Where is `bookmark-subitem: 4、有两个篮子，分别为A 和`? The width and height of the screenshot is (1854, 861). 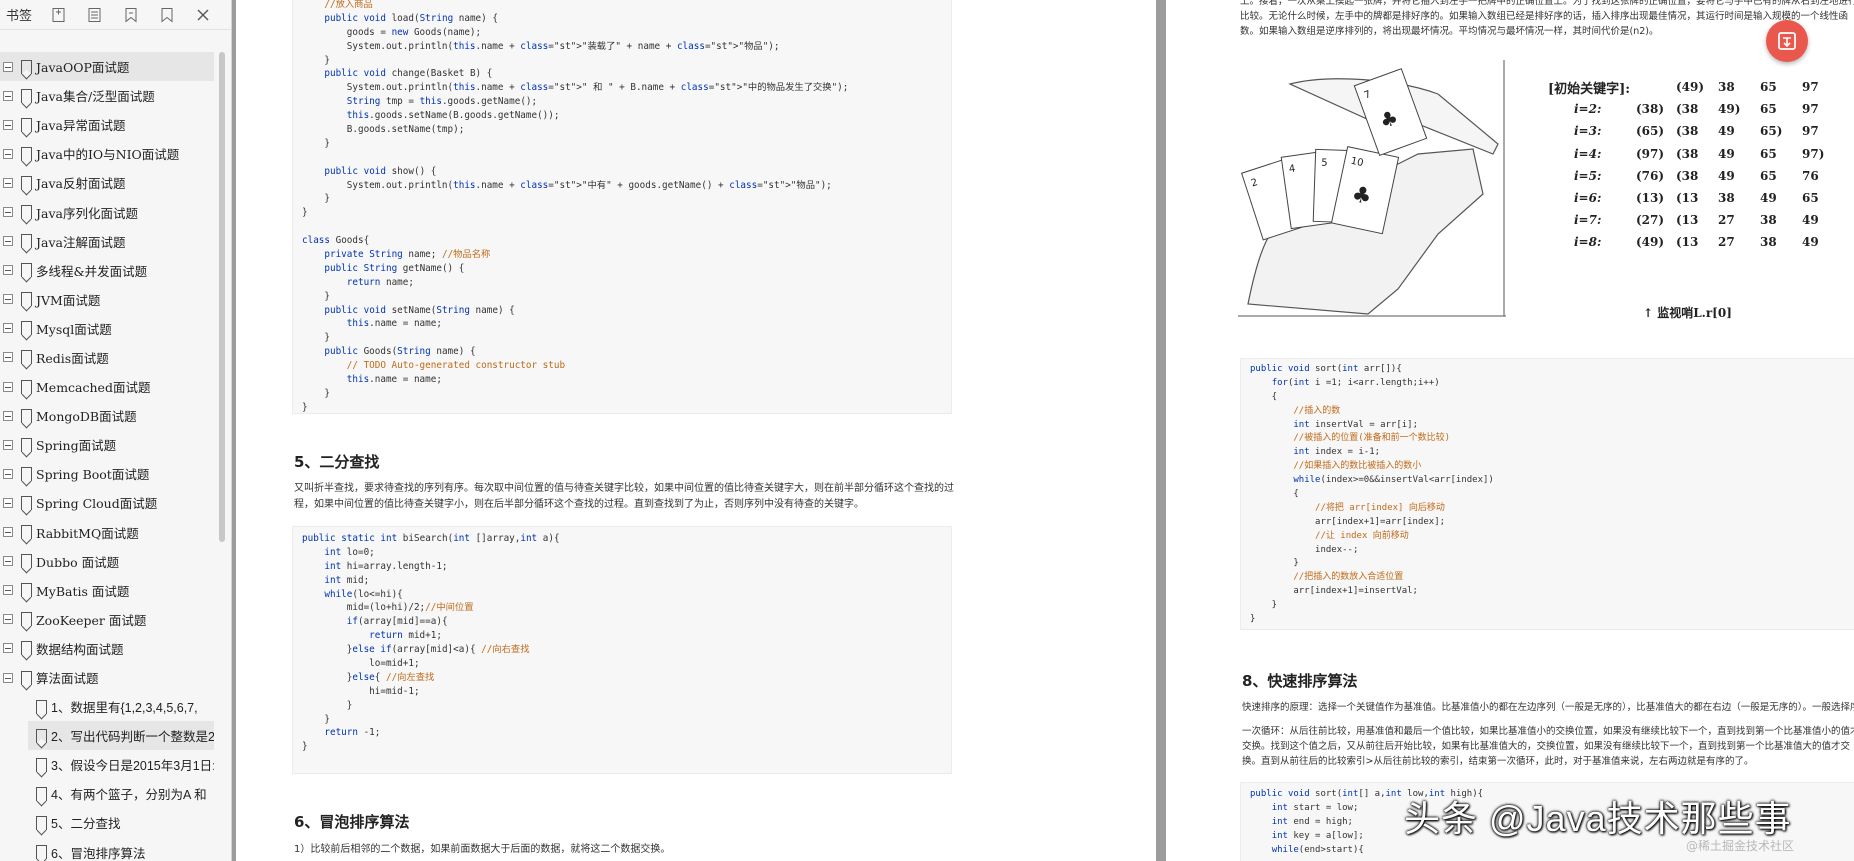 bookmark-subitem: 4、有两个篮子，分别为A 和 is located at coordinates (107, 793).